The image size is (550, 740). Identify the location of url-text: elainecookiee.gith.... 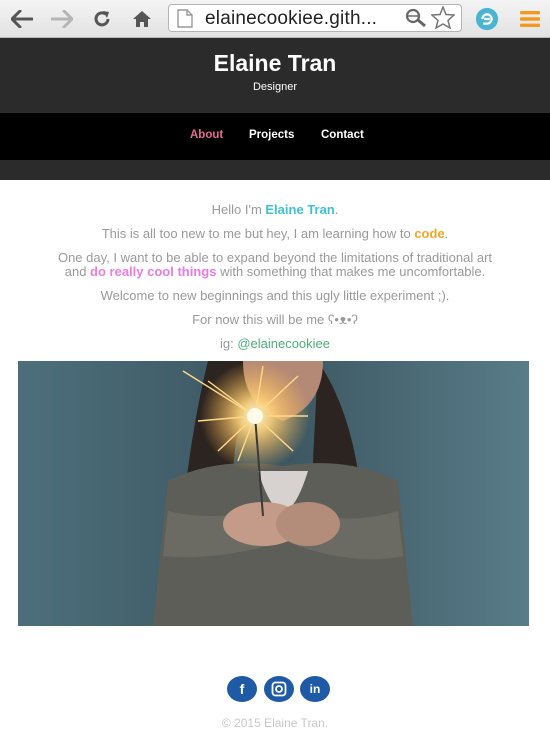
(291, 18).